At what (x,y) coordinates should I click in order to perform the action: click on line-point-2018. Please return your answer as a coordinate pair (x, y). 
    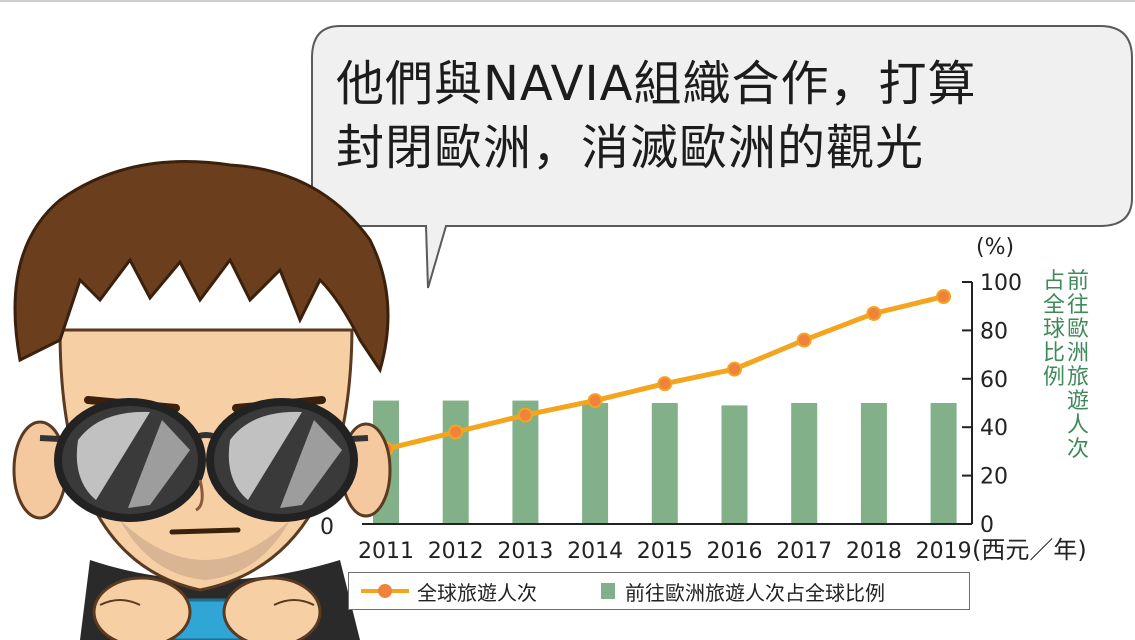
    Looking at the image, I should click on (874, 313).